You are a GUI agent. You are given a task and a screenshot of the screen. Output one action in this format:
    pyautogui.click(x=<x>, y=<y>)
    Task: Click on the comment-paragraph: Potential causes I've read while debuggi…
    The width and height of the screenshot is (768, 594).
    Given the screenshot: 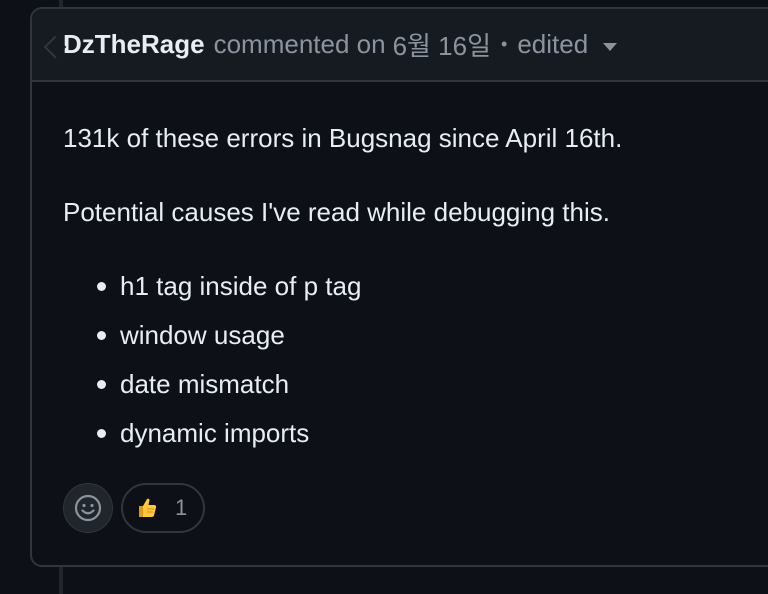 What is the action you would take?
    pyautogui.click(x=336, y=212)
    